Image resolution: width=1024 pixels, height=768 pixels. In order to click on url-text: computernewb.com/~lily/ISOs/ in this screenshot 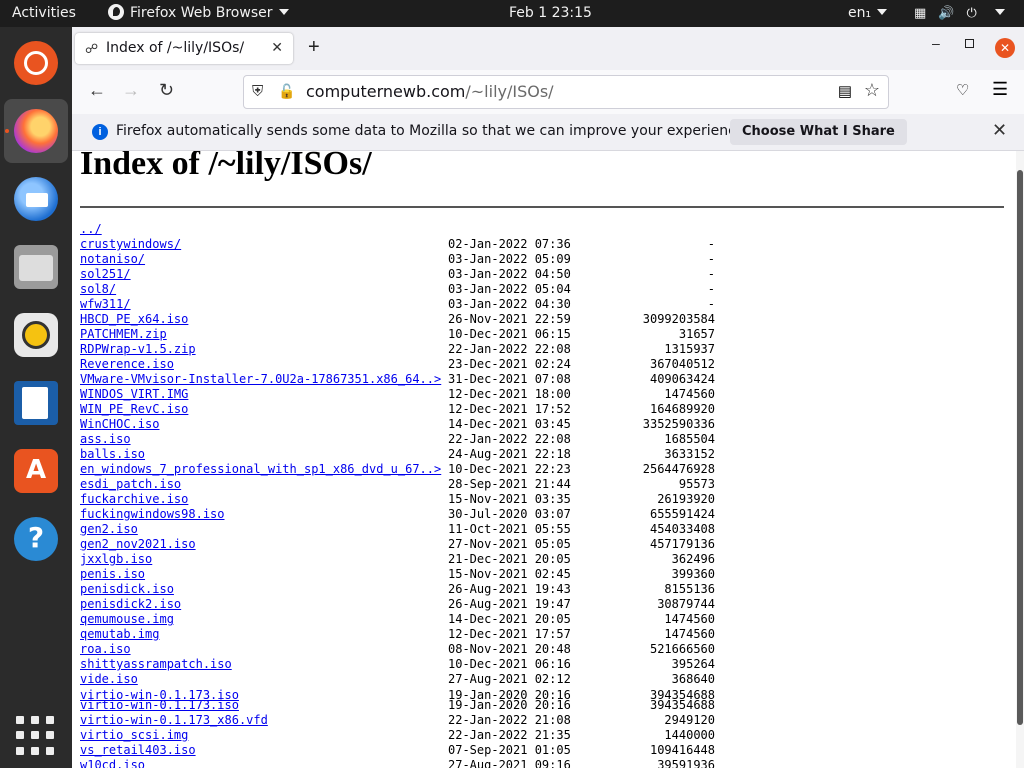, I will do `click(430, 91)`.